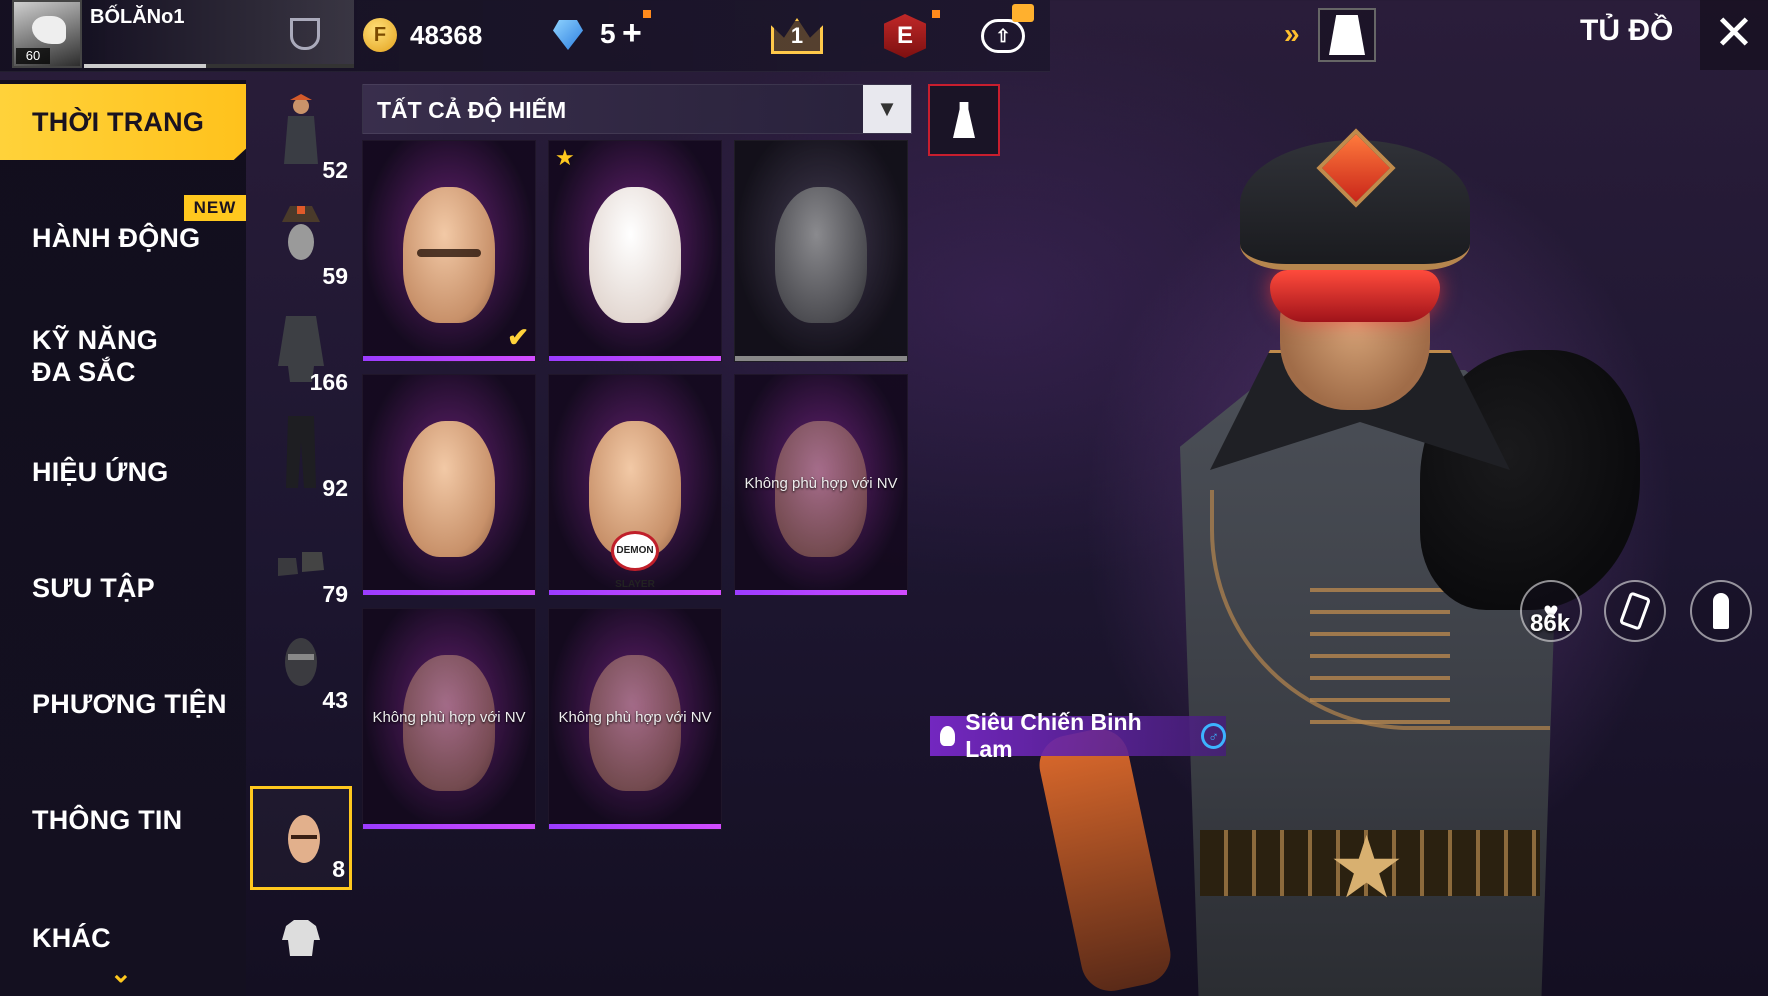 The width and height of the screenshot is (1768, 996). I want to click on character-portrait-icon, so click(1347, 35).